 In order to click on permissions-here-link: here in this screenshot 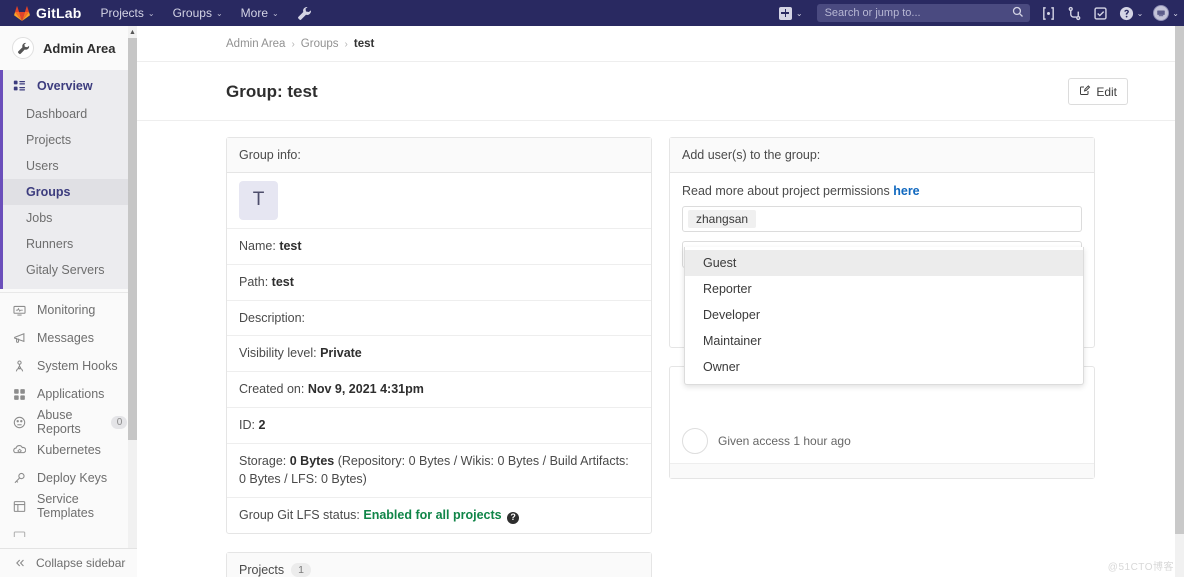, I will do `click(906, 191)`.